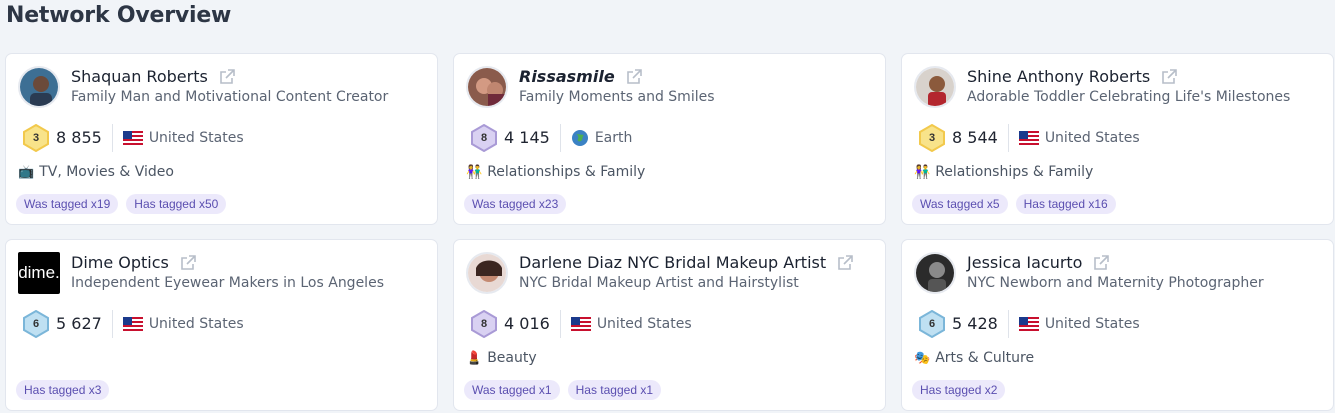  What do you see at coordinates (1065, 204) in the screenshot?
I see `tag-badge: Has tagged x16` at bounding box center [1065, 204].